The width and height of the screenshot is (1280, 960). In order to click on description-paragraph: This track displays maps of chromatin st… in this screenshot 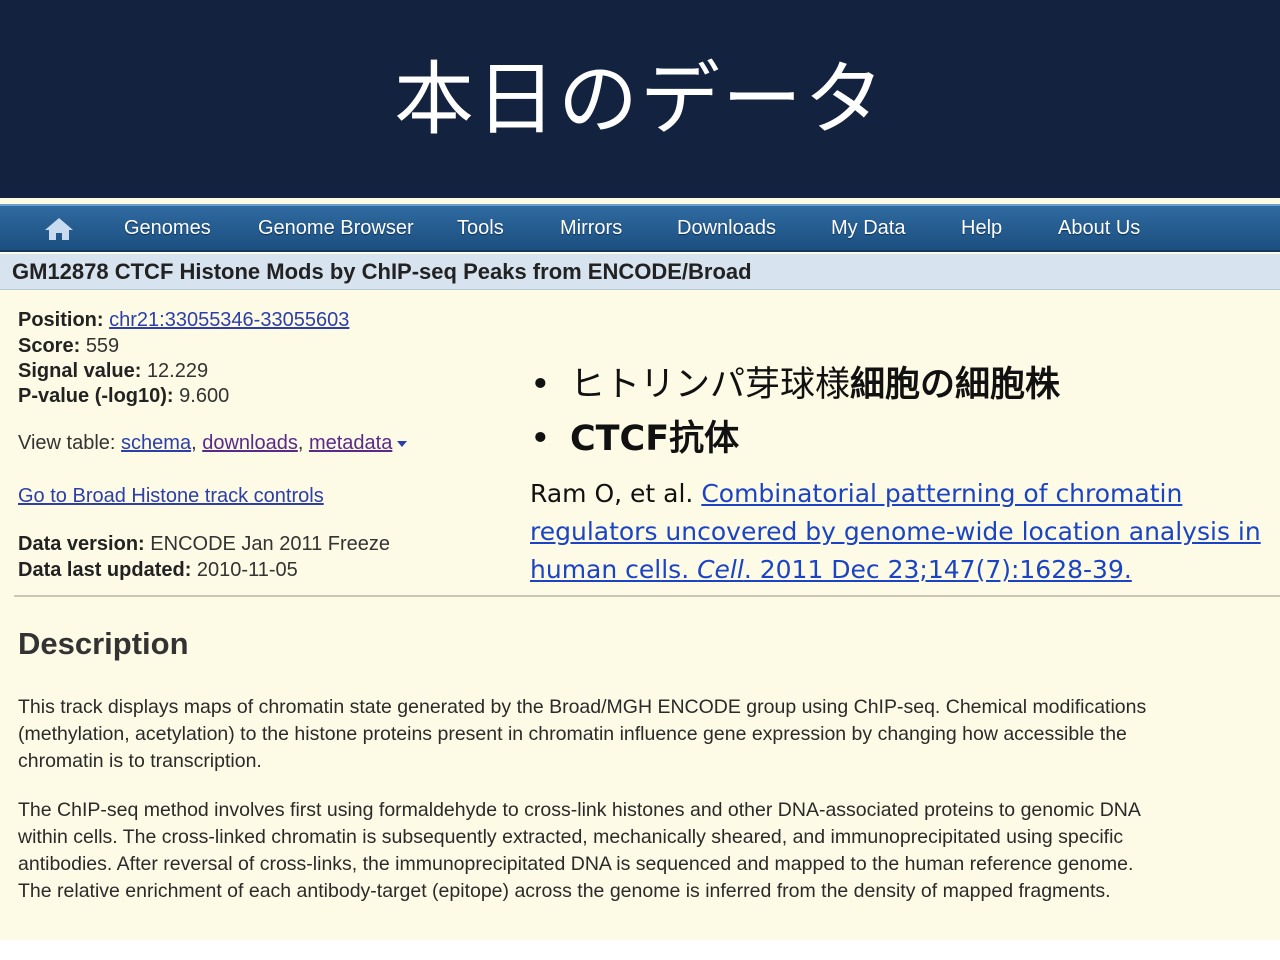, I will do `click(582, 734)`.